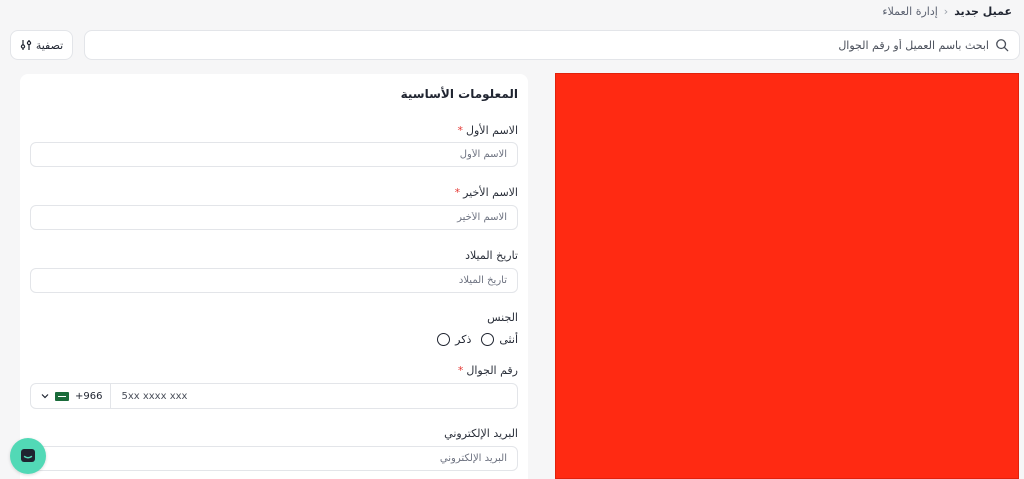 The width and height of the screenshot is (1024, 479). I want to click on search-bar, so click(552, 45).